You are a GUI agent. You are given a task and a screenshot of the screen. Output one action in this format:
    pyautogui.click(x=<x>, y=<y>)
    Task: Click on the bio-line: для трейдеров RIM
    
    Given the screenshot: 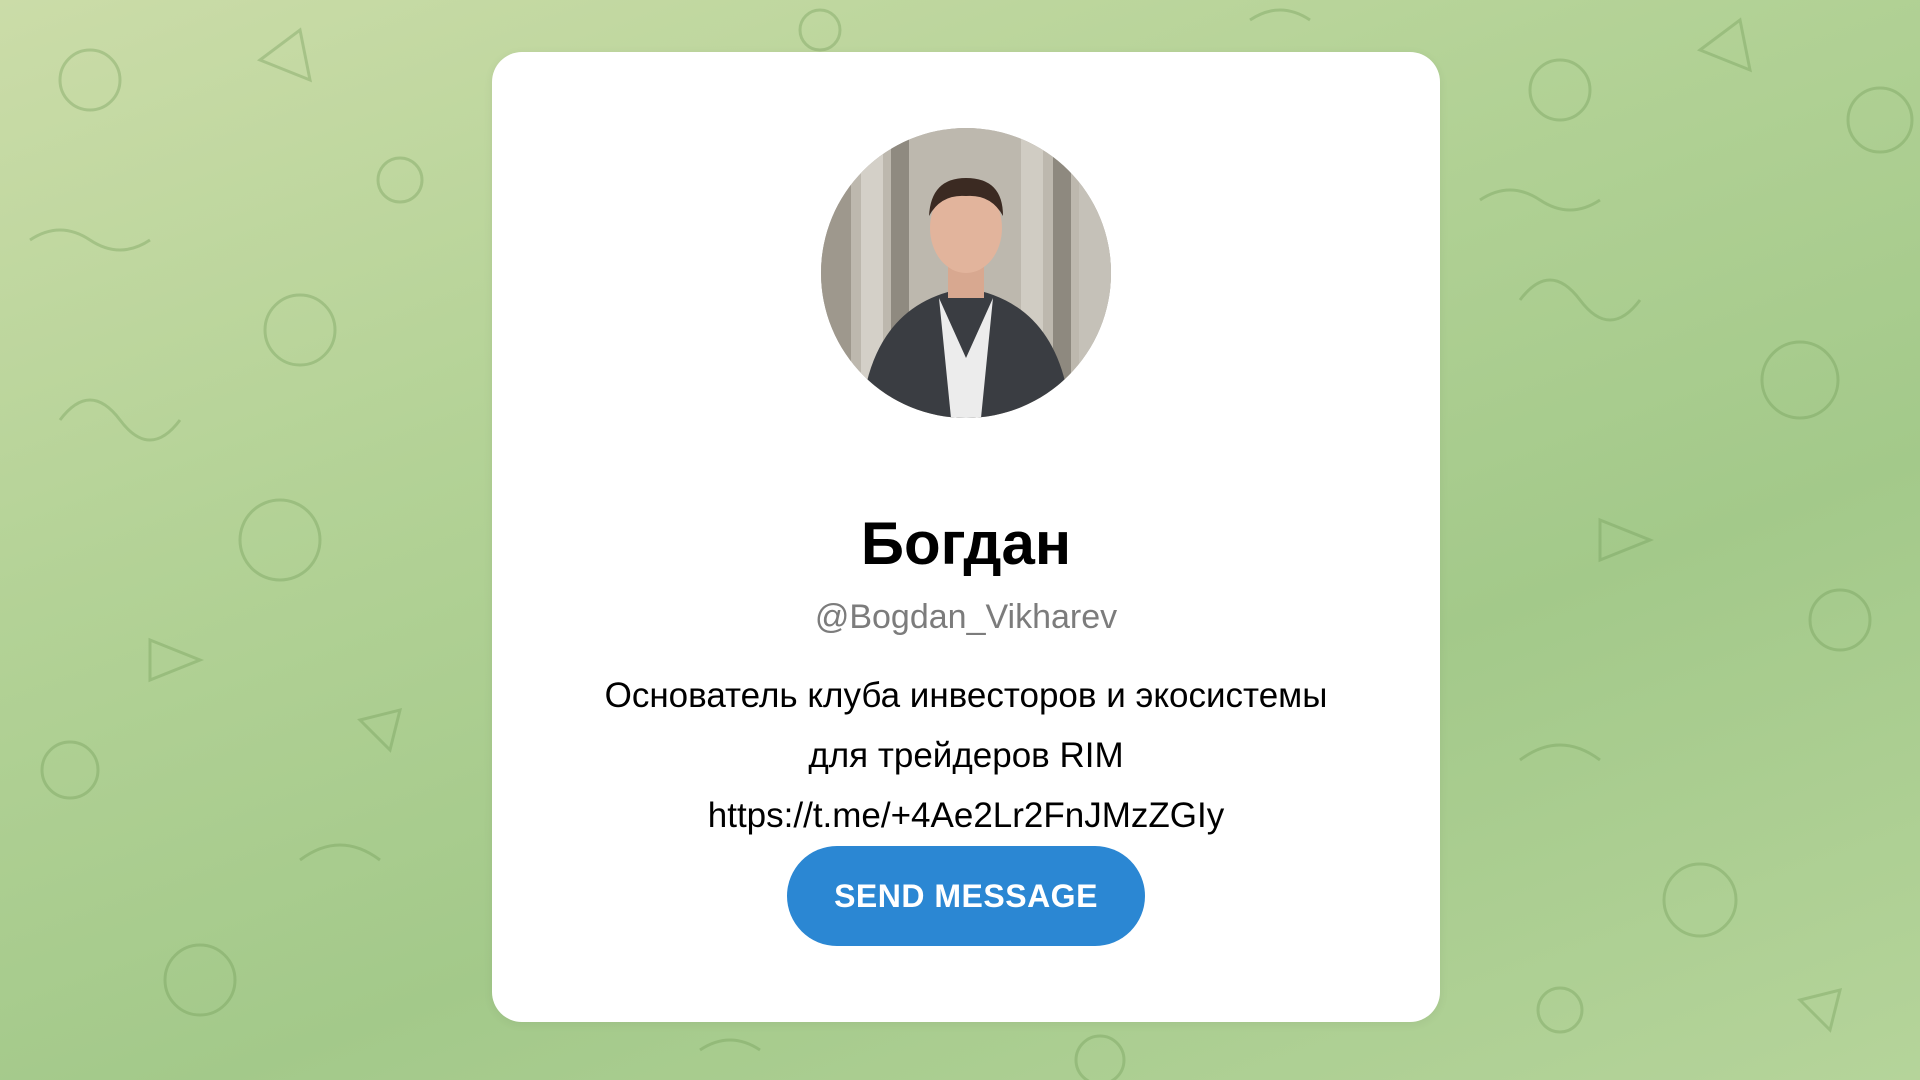 What is the action you would take?
    pyautogui.click(x=966, y=755)
    